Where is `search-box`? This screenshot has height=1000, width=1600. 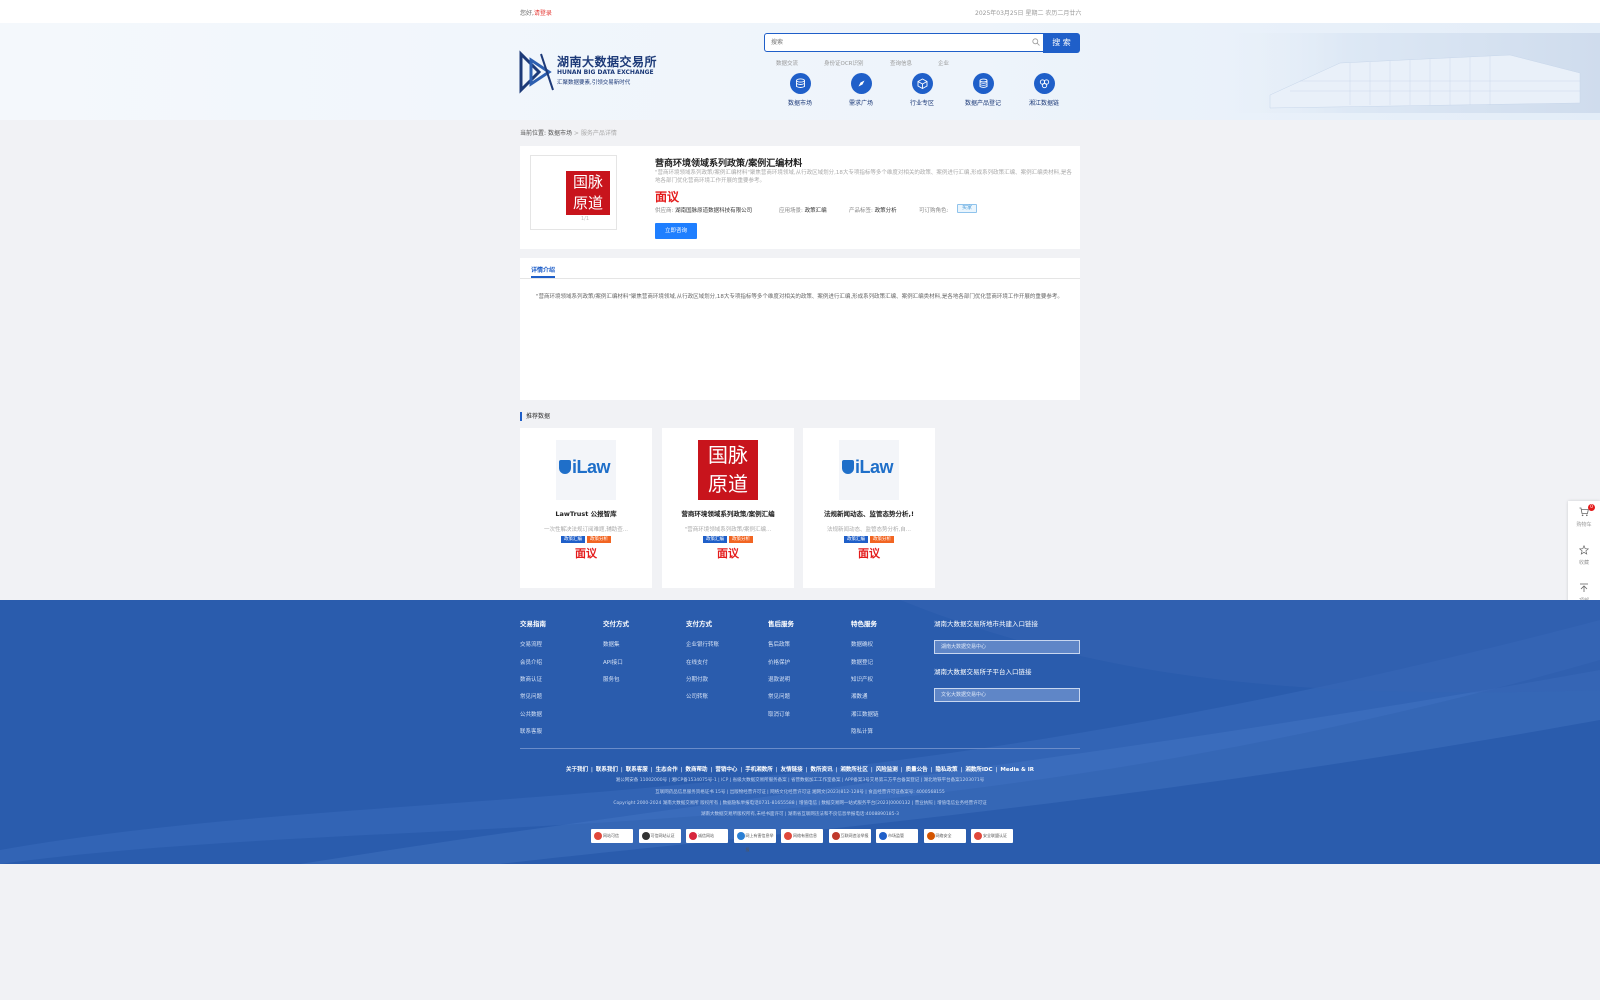 search-box is located at coordinates (904, 42).